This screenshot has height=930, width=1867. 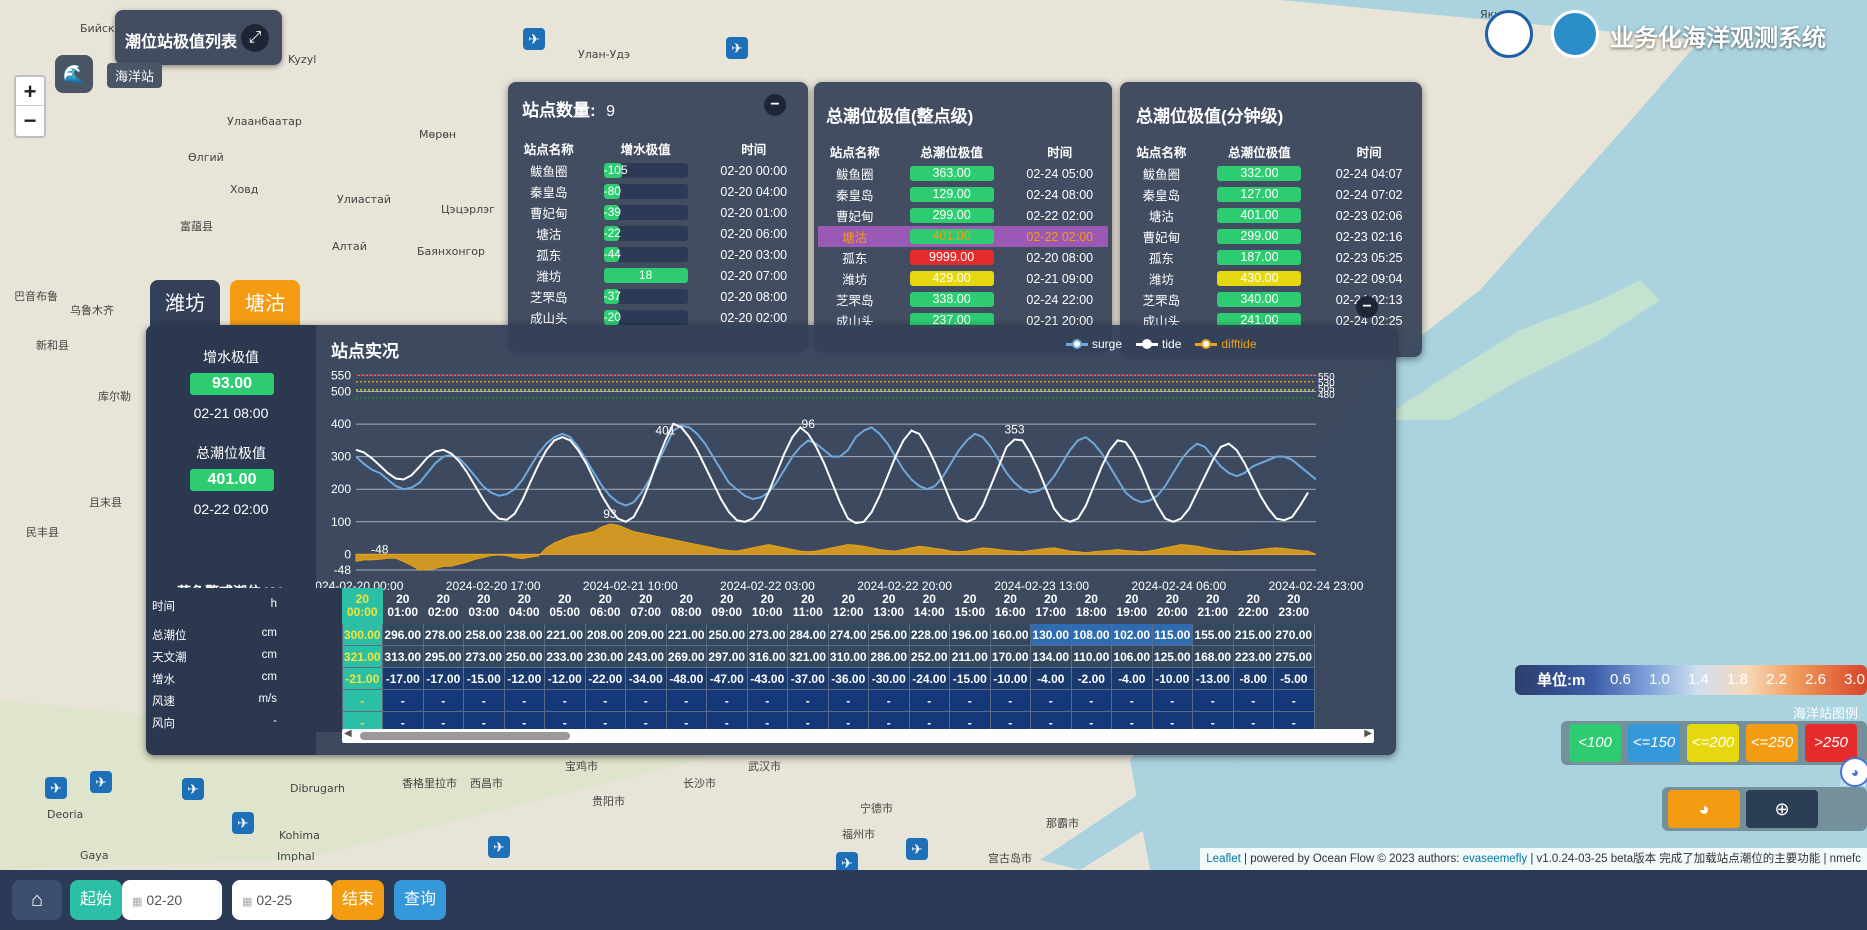 What do you see at coordinates (484, 678) in the screenshot?
I see `grid-cell: -15.00` at bounding box center [484, 678].